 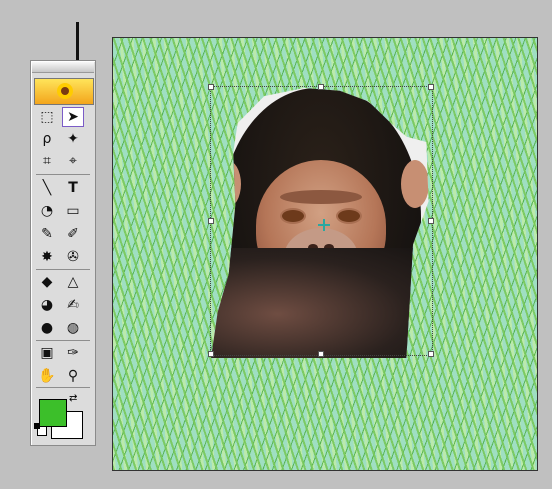 I want to click on sharpen-tool-icon: △, so click(x=73, y=282).